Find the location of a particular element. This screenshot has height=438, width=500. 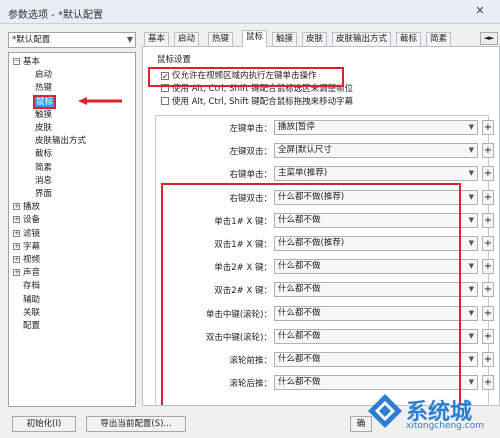

tree-item: 皮肤 is located at coordinates (43, 128).